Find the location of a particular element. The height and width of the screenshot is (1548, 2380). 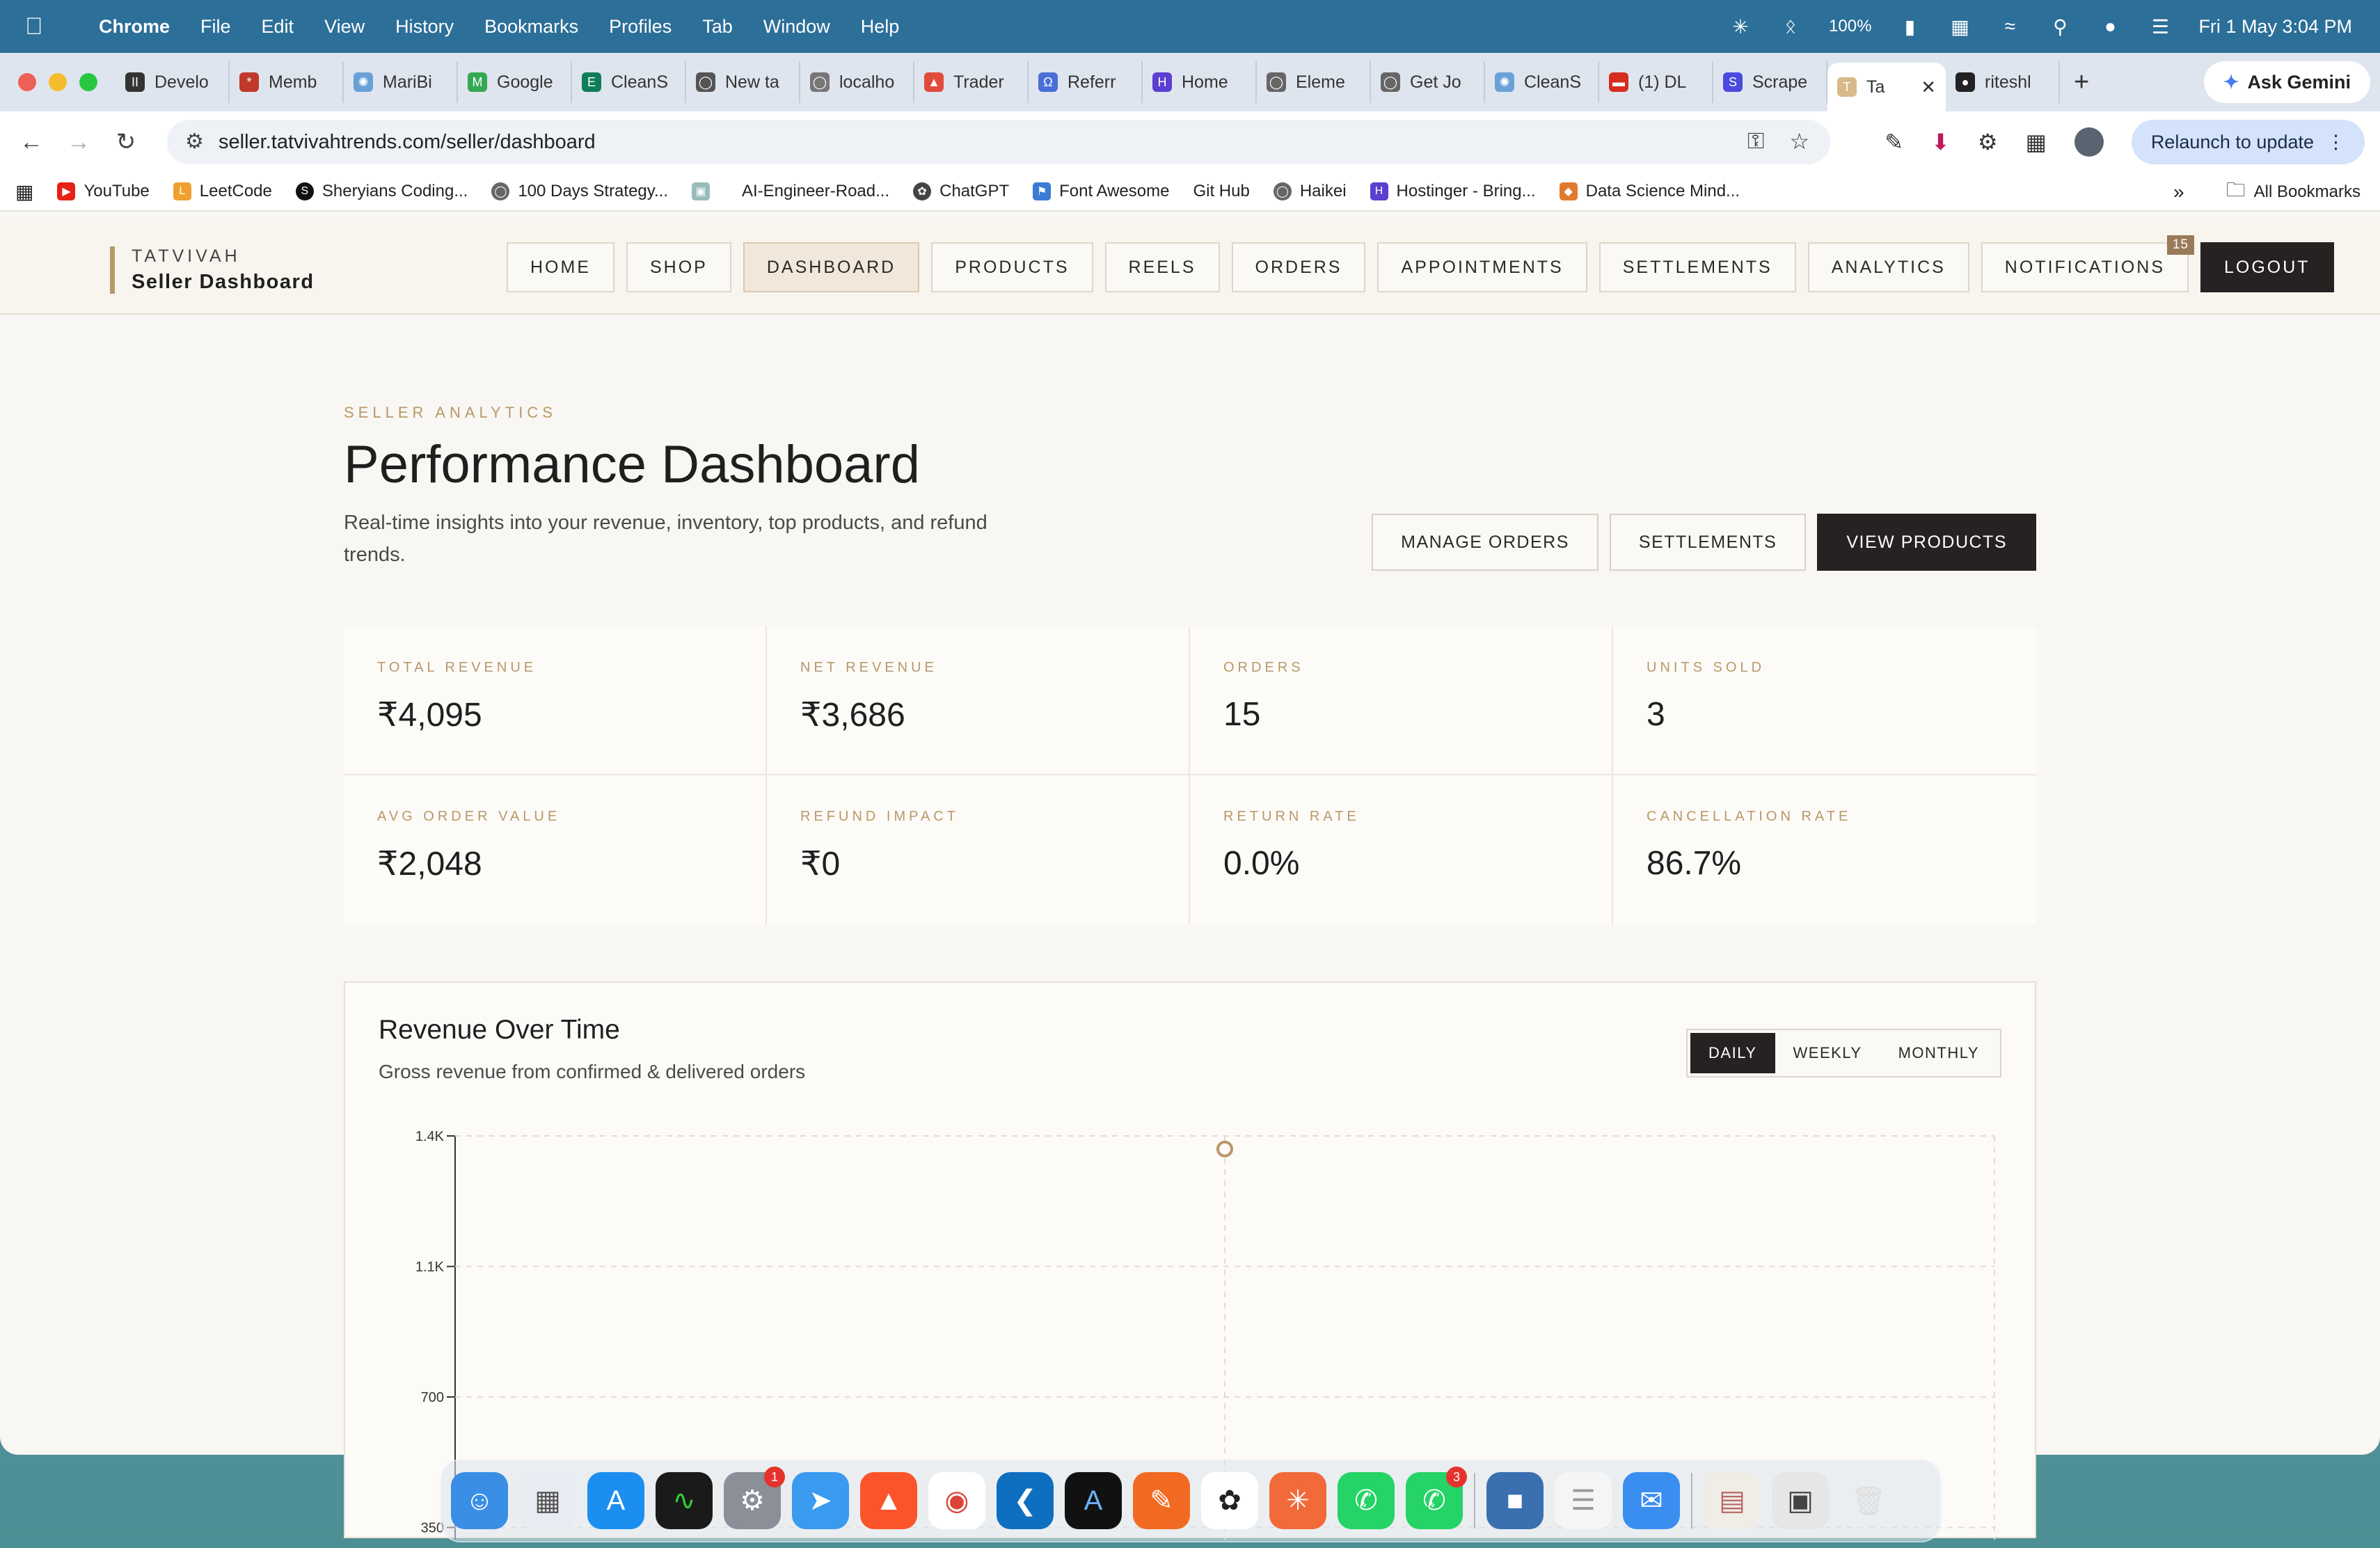

browser-tab: ◯ localho is located at coordinates (857, 82).